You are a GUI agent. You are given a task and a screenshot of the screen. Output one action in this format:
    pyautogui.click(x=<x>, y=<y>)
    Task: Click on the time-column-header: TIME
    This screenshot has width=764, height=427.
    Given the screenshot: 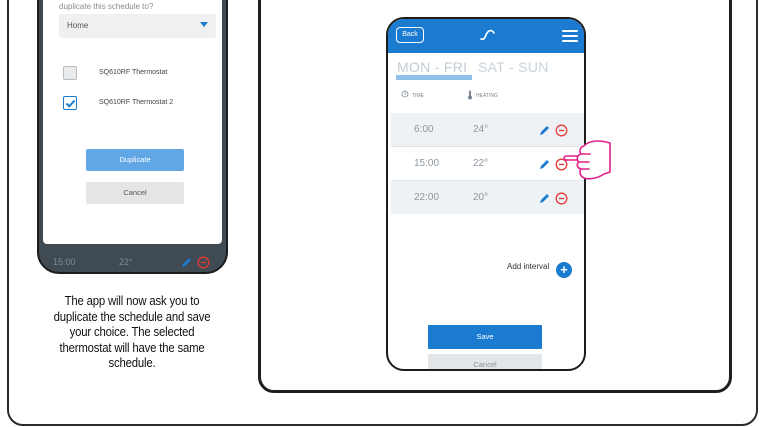 What is the action you would take?
    pyautogui.click(x=418, y=96)
    